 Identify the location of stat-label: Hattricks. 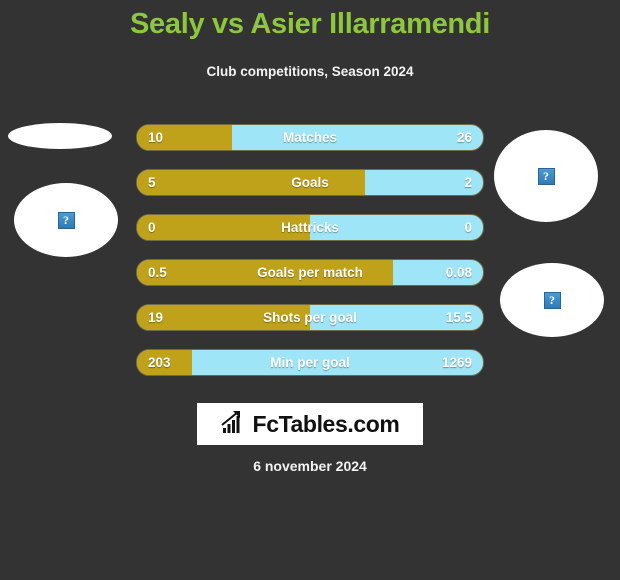
(310, 227).